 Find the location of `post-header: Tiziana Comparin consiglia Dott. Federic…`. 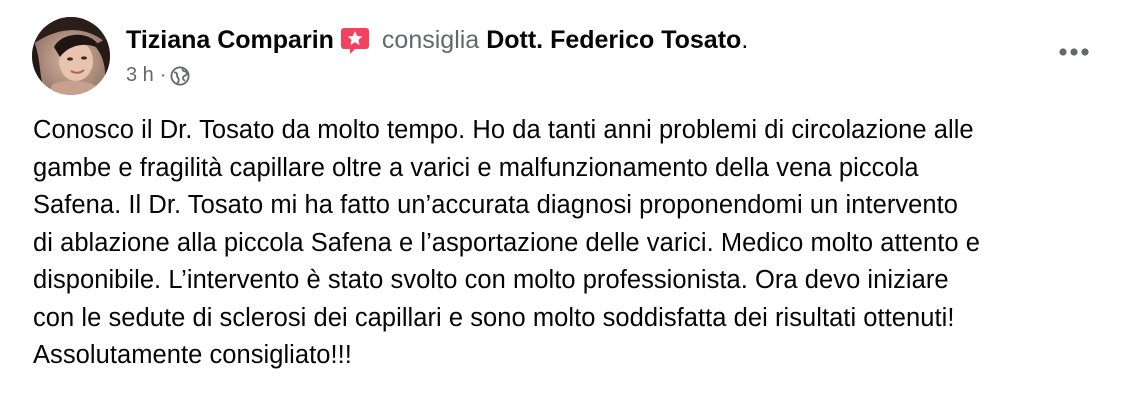

post-header: Tiziana Comparin consiglia Dott. Federic… is located at coordinates (437, 40).